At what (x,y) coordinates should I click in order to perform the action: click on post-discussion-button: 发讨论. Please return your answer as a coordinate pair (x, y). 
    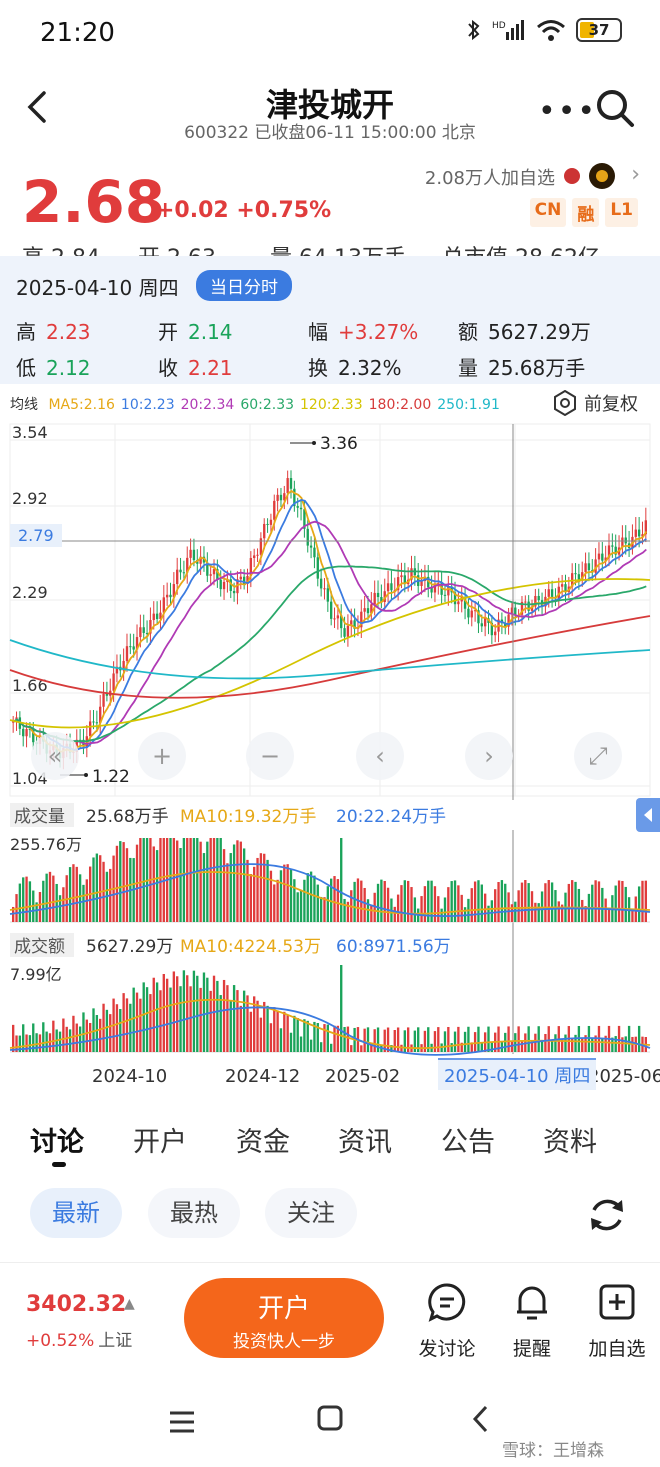
    Looking at the image, I should click on (447, 1321).